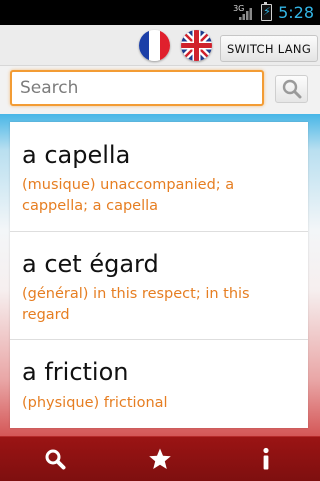  I want to click on star-icon, so click(160, 458).